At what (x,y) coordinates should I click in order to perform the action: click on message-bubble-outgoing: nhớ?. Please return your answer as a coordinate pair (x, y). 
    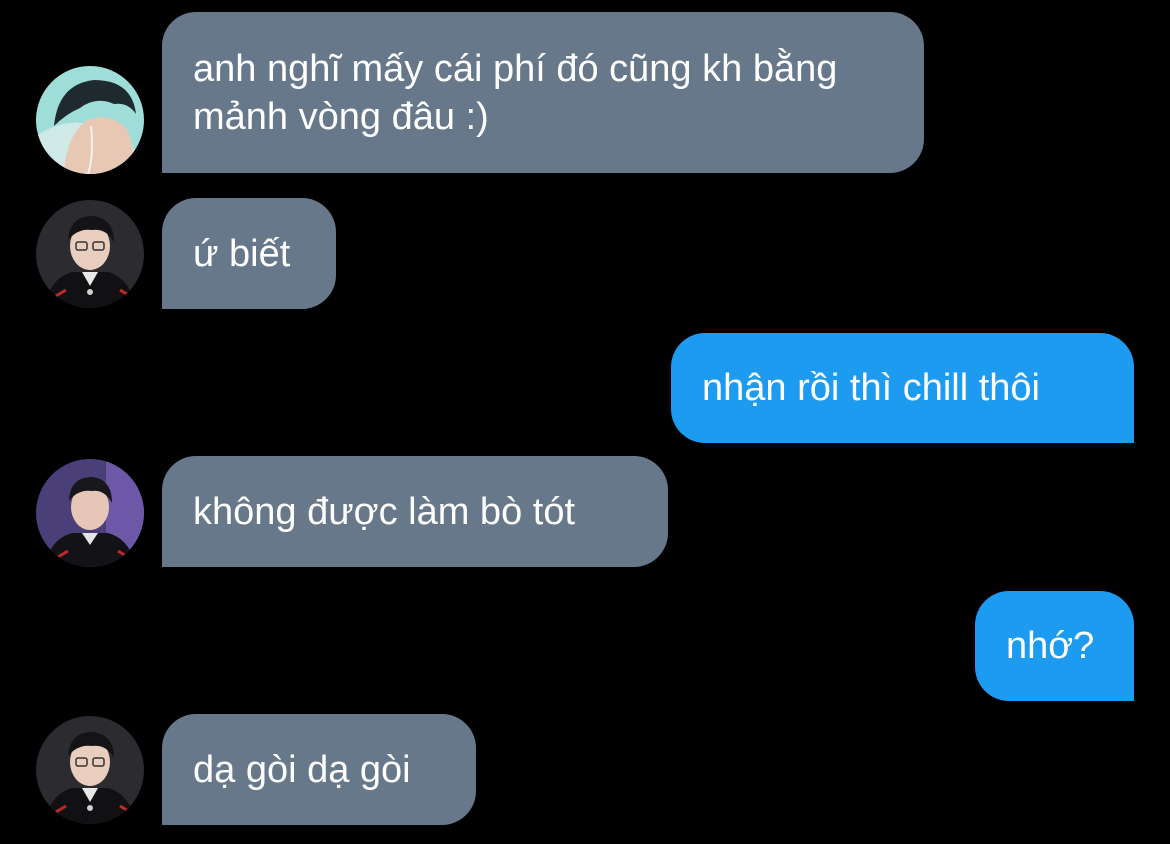
    Looking at the image, I should click on (1054, 646).